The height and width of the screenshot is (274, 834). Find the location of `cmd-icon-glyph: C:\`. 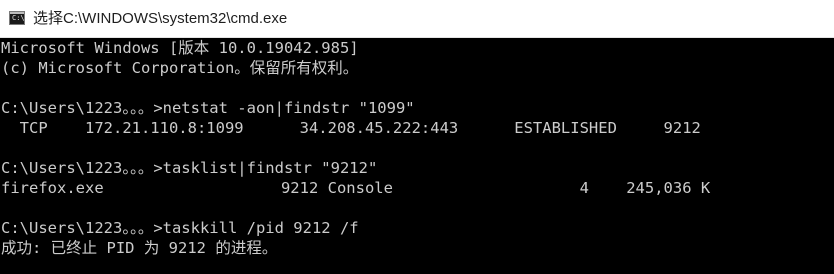

cmd-icon-glyph: C:\ is located at coordinates (18, 18).